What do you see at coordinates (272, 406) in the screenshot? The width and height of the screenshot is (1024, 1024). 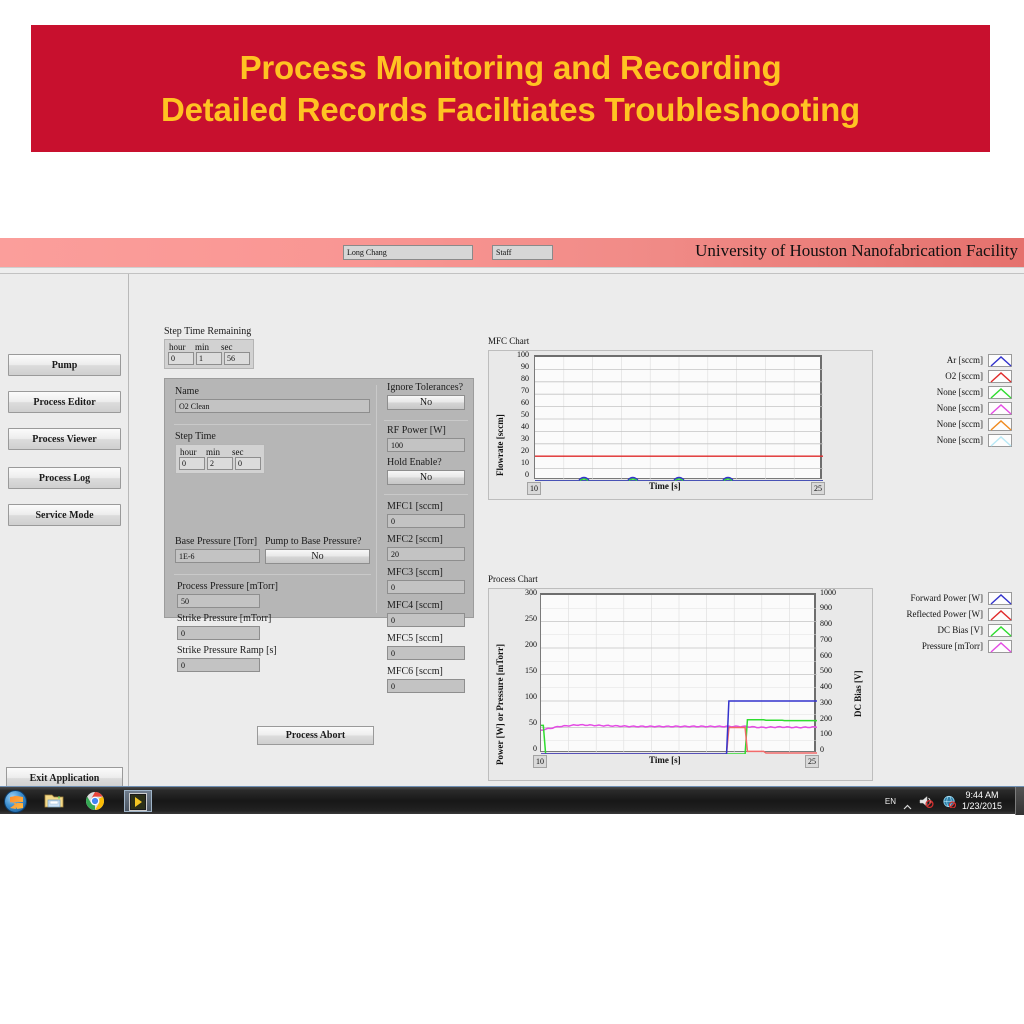 I see `name-input: O2 Clean` at bounding box center [272, 406].